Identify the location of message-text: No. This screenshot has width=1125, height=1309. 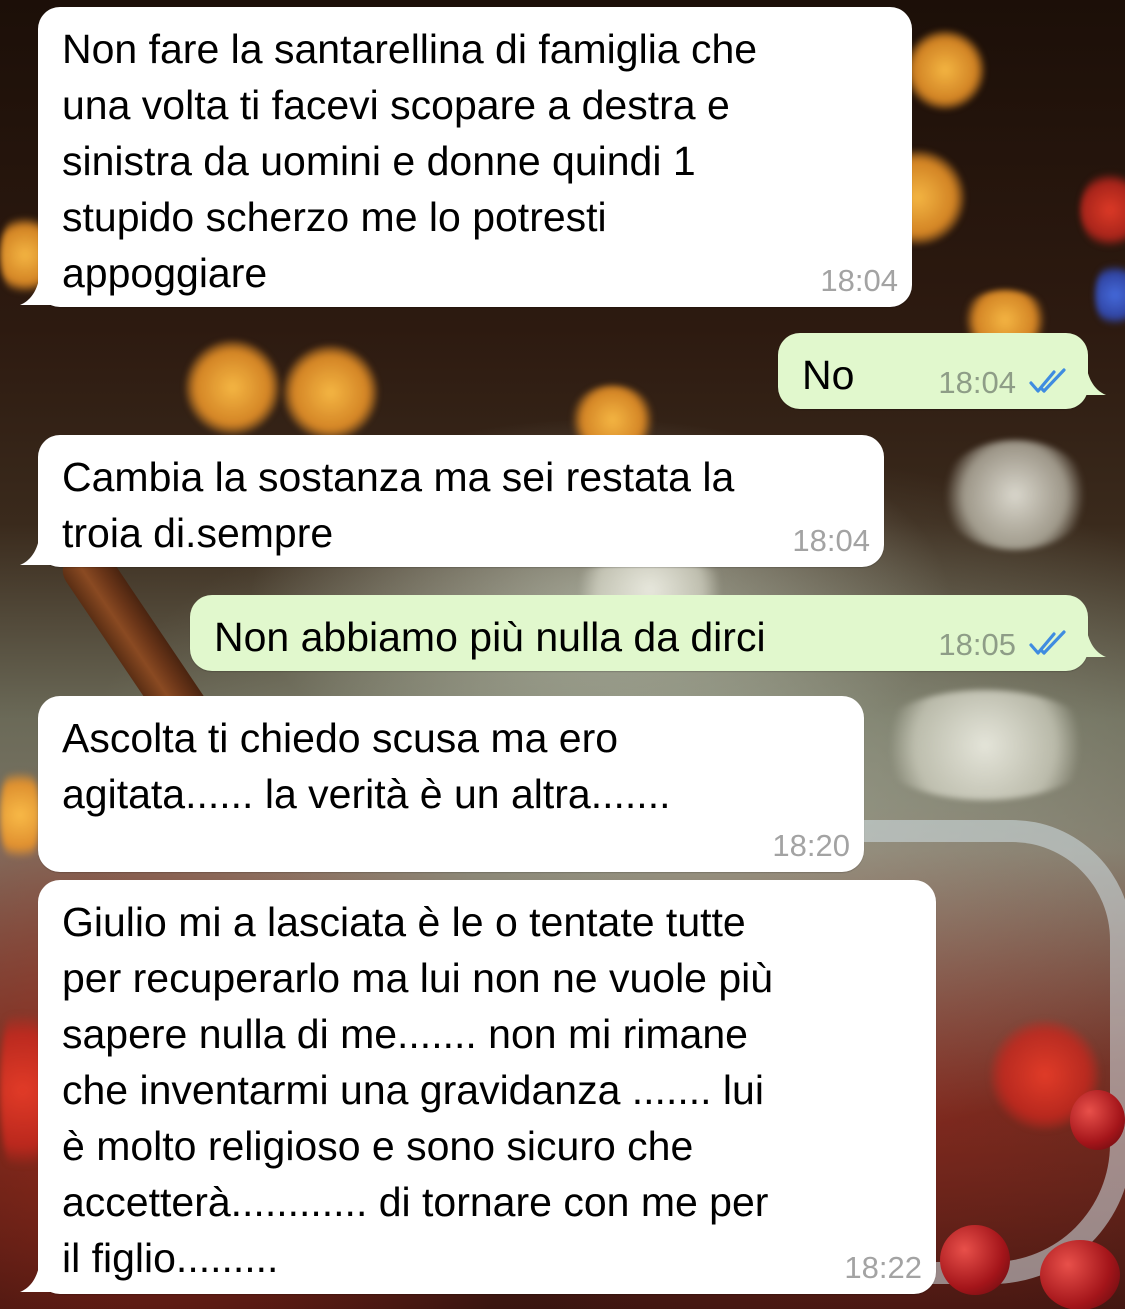
(828, 375).